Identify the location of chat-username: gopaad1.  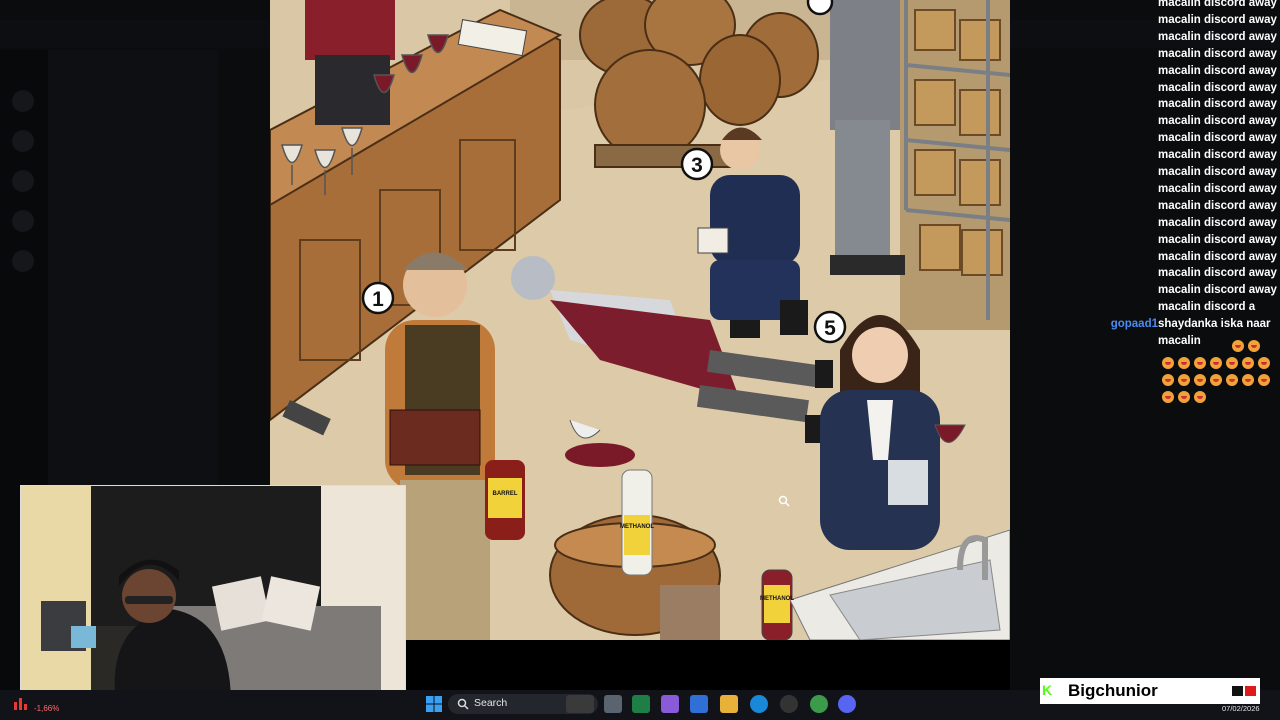
(1134, 324).